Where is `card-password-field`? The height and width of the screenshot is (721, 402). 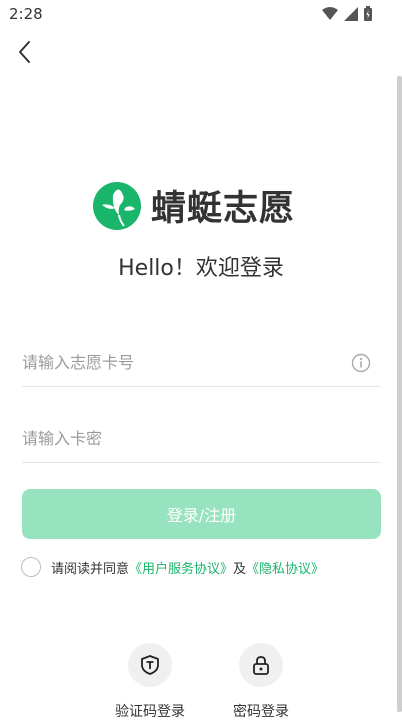
card-password-field is located at coordinates (201, 440).